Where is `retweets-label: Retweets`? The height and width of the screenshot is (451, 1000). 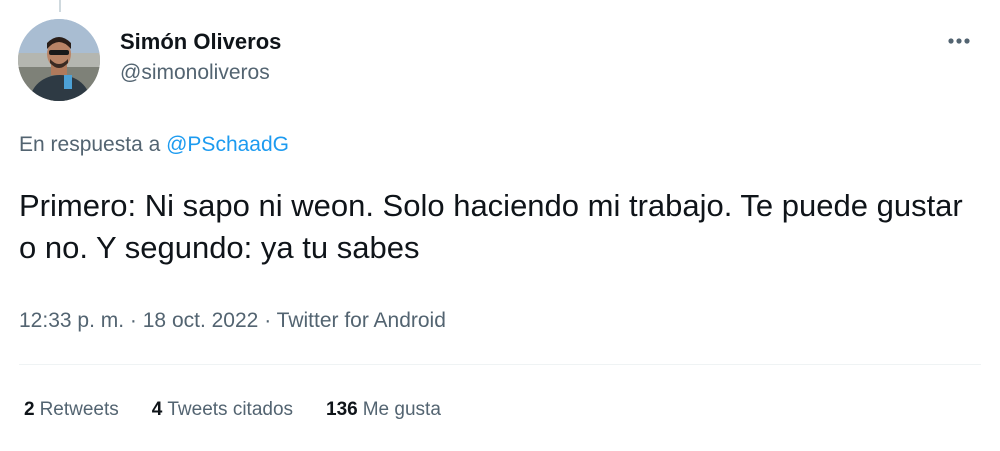 retweets-label: Retweets is located at coordinates (79, 409).